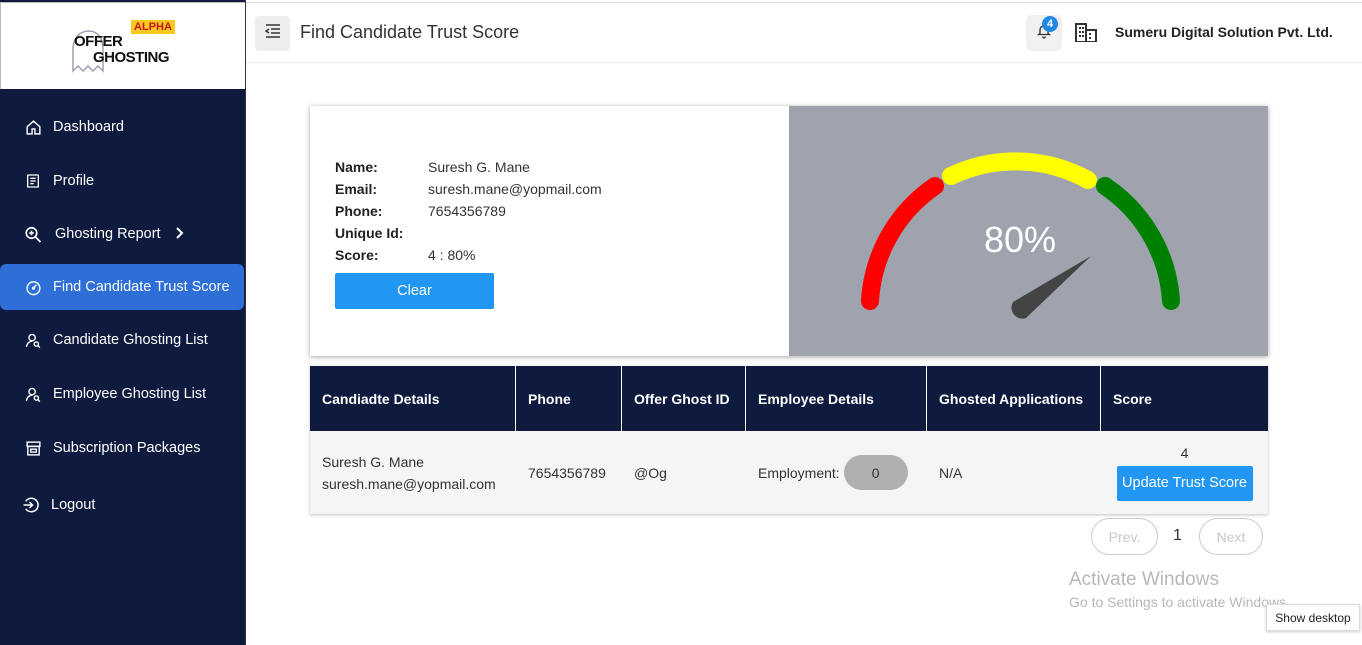 This screenshot has width=1362, height=645. Describe the element at coordinates (122, 181) in the screenshot. I see `sidebar-item-profile: Profile` at that location.